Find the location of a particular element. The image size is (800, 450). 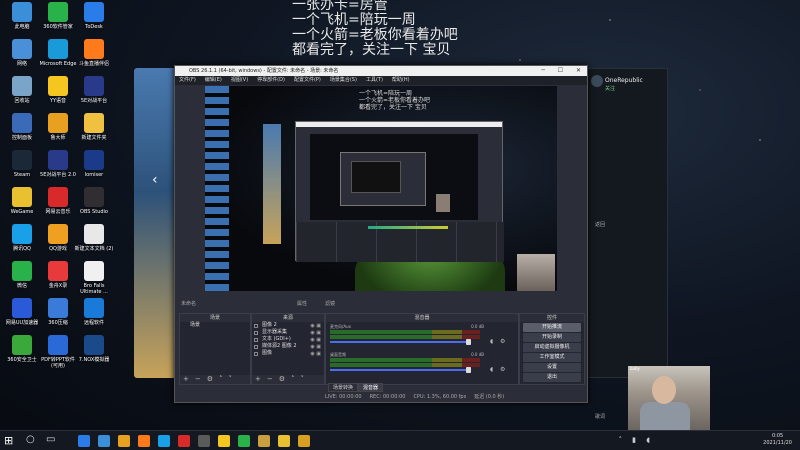

lyrics-button: 歌词 is located at coordinates (600, 416).